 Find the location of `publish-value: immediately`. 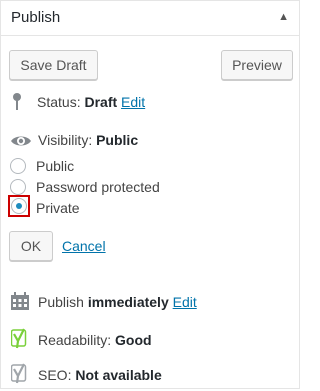

publish-value: immediately is located at coordinates (128, 302).